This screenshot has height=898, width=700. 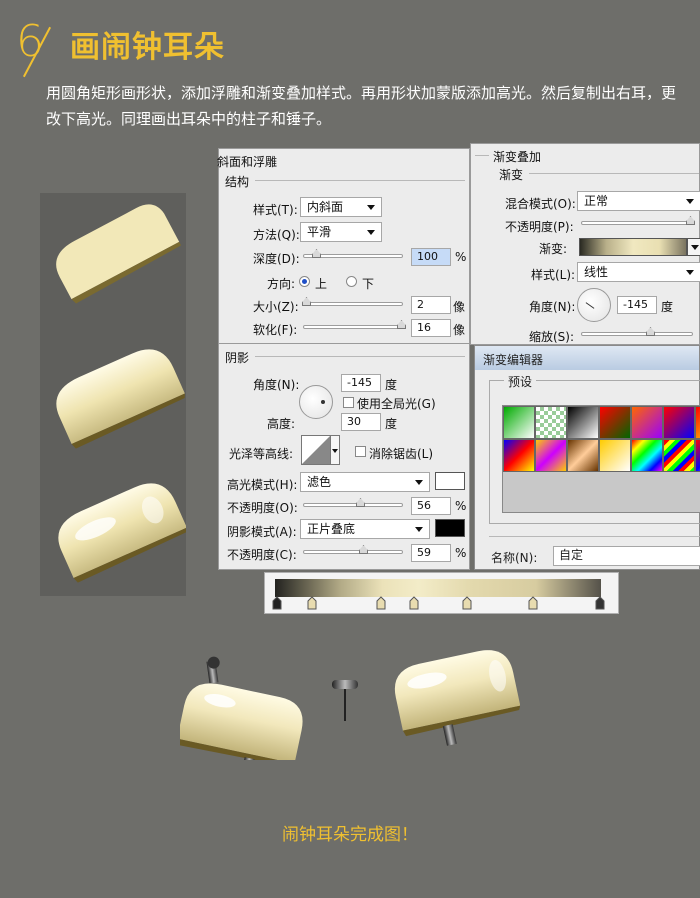 What do you see at coordinates (237, 358) in the screenshot?
I see `shading-title: 阴影` at bounding box center [237, 358].